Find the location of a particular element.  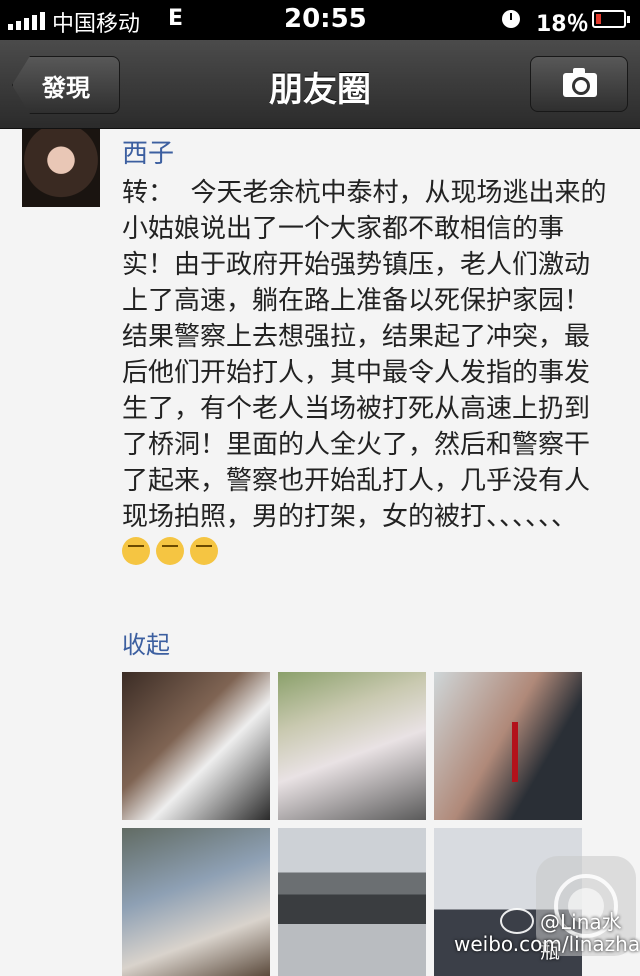

camera-icon is located at coordinates (580, 82).